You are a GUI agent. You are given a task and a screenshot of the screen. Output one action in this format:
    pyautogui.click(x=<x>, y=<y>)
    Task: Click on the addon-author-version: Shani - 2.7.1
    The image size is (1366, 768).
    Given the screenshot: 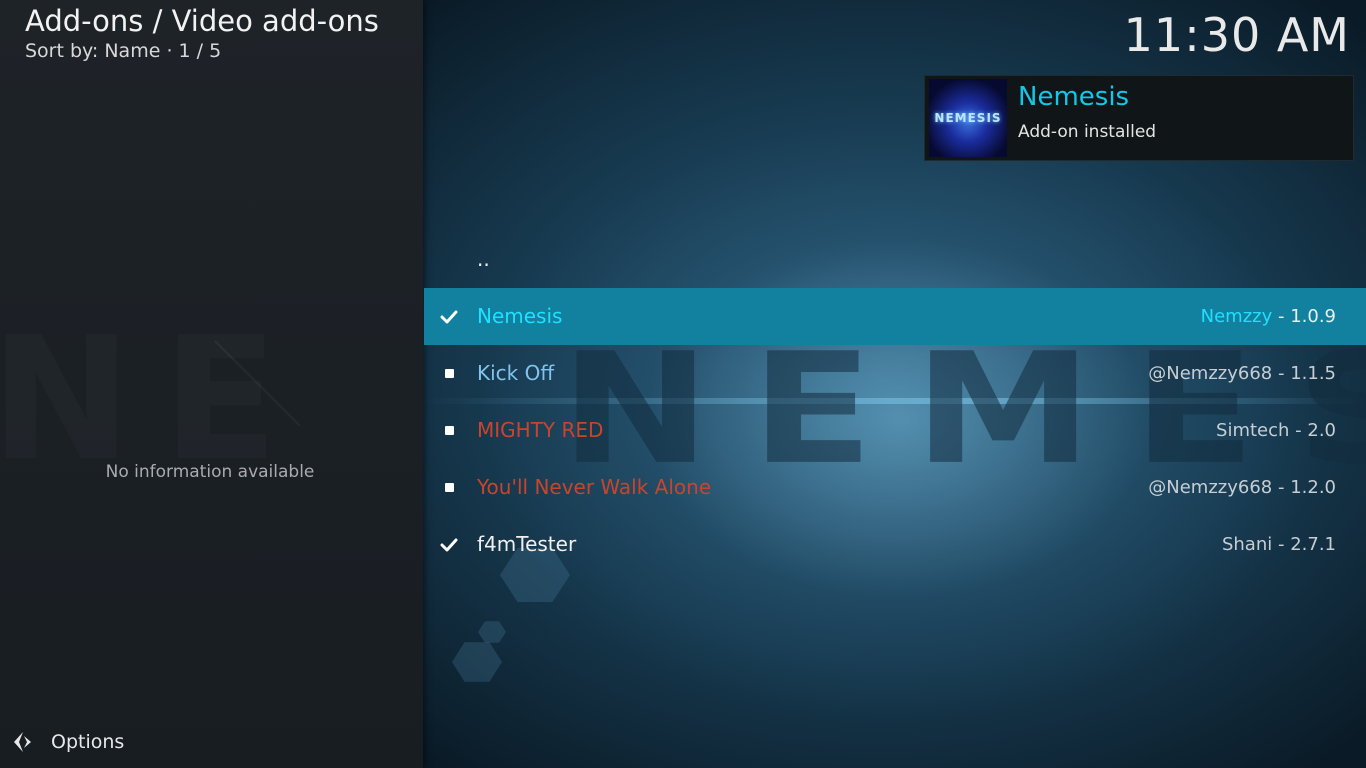 What is the action you would take?
    pyautogui.click(x=1279, y=544)
    